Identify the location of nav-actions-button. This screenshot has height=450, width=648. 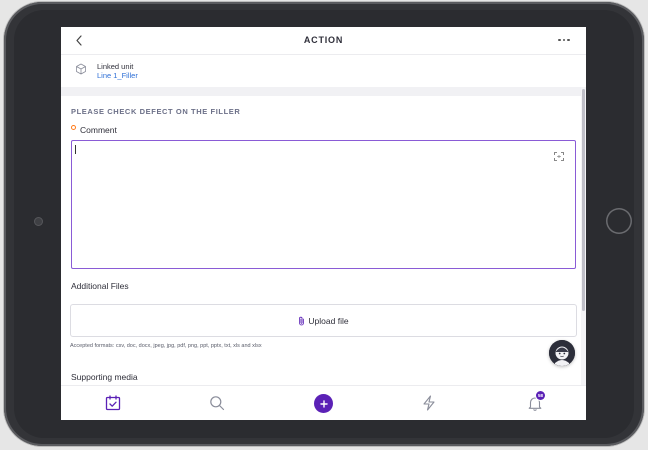
(429, 403).